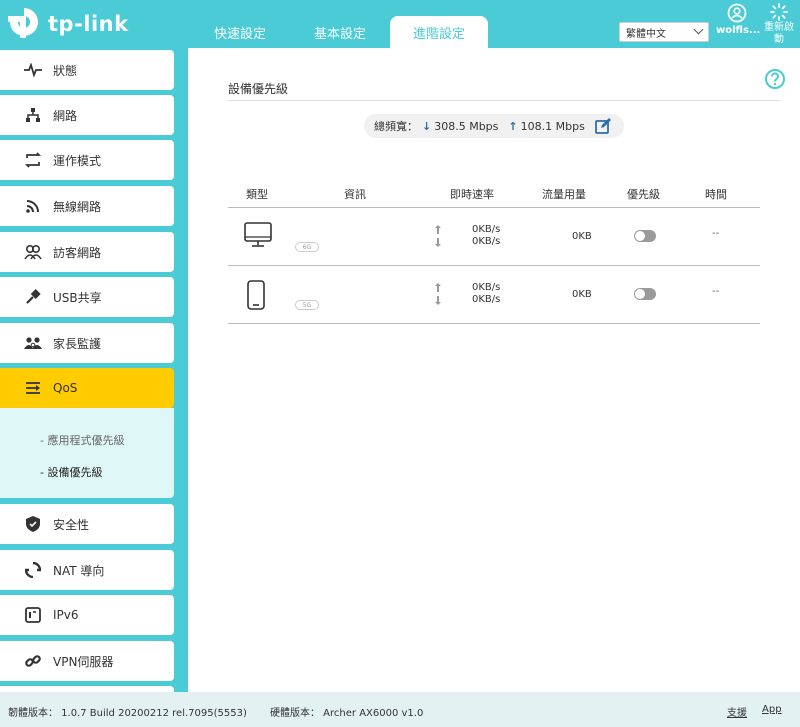 This screenshot has width=800, height=727. I want to click on usb-icon, so click(33, 297).